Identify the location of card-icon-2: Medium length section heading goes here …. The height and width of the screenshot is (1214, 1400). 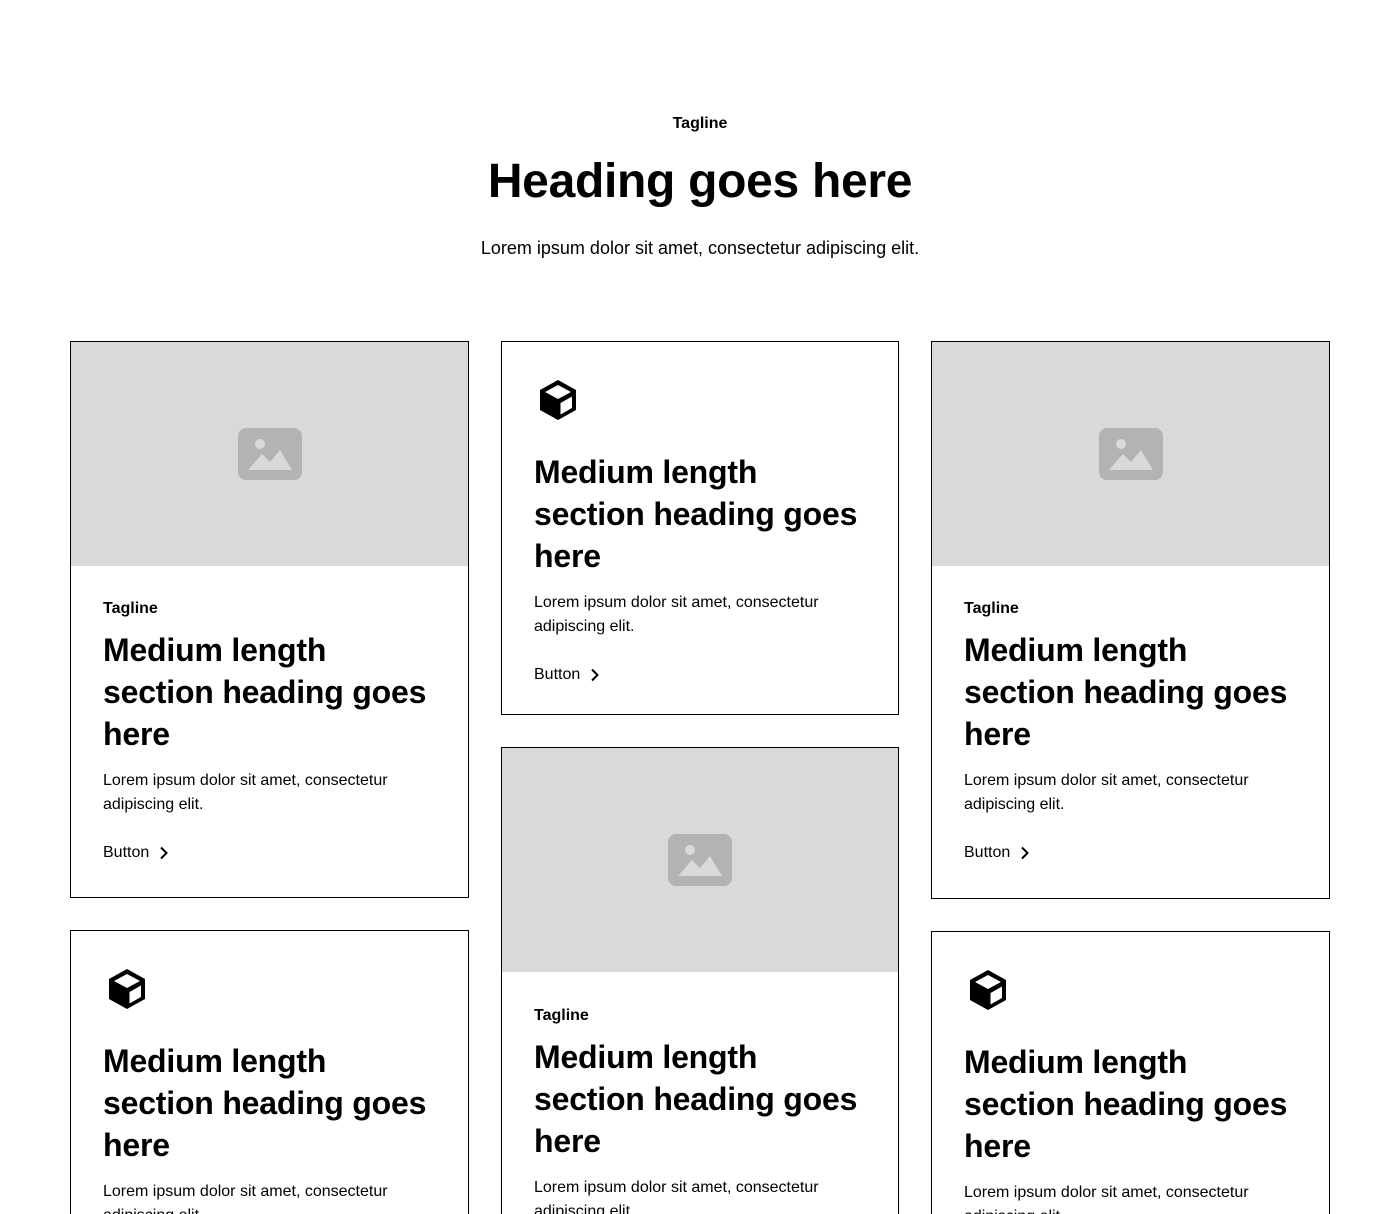
(269, 1072).